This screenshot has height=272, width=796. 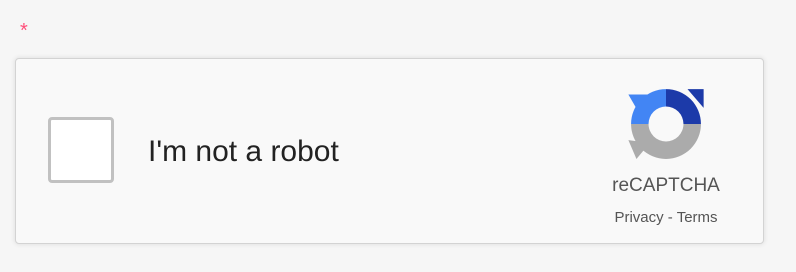 I want to click on terms-link: Terms, so click(x=697, y=217).